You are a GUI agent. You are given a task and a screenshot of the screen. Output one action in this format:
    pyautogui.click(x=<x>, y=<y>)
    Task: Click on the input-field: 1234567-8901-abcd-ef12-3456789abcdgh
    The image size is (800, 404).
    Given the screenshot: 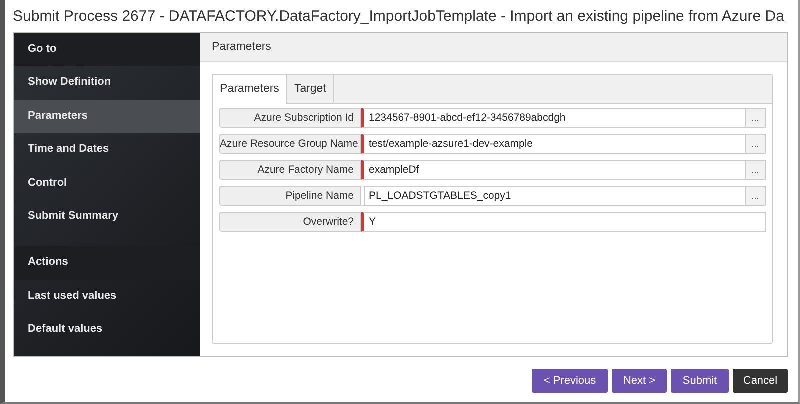 What is the action you would take?
    pyautogui.click(x=553, y=118)
    